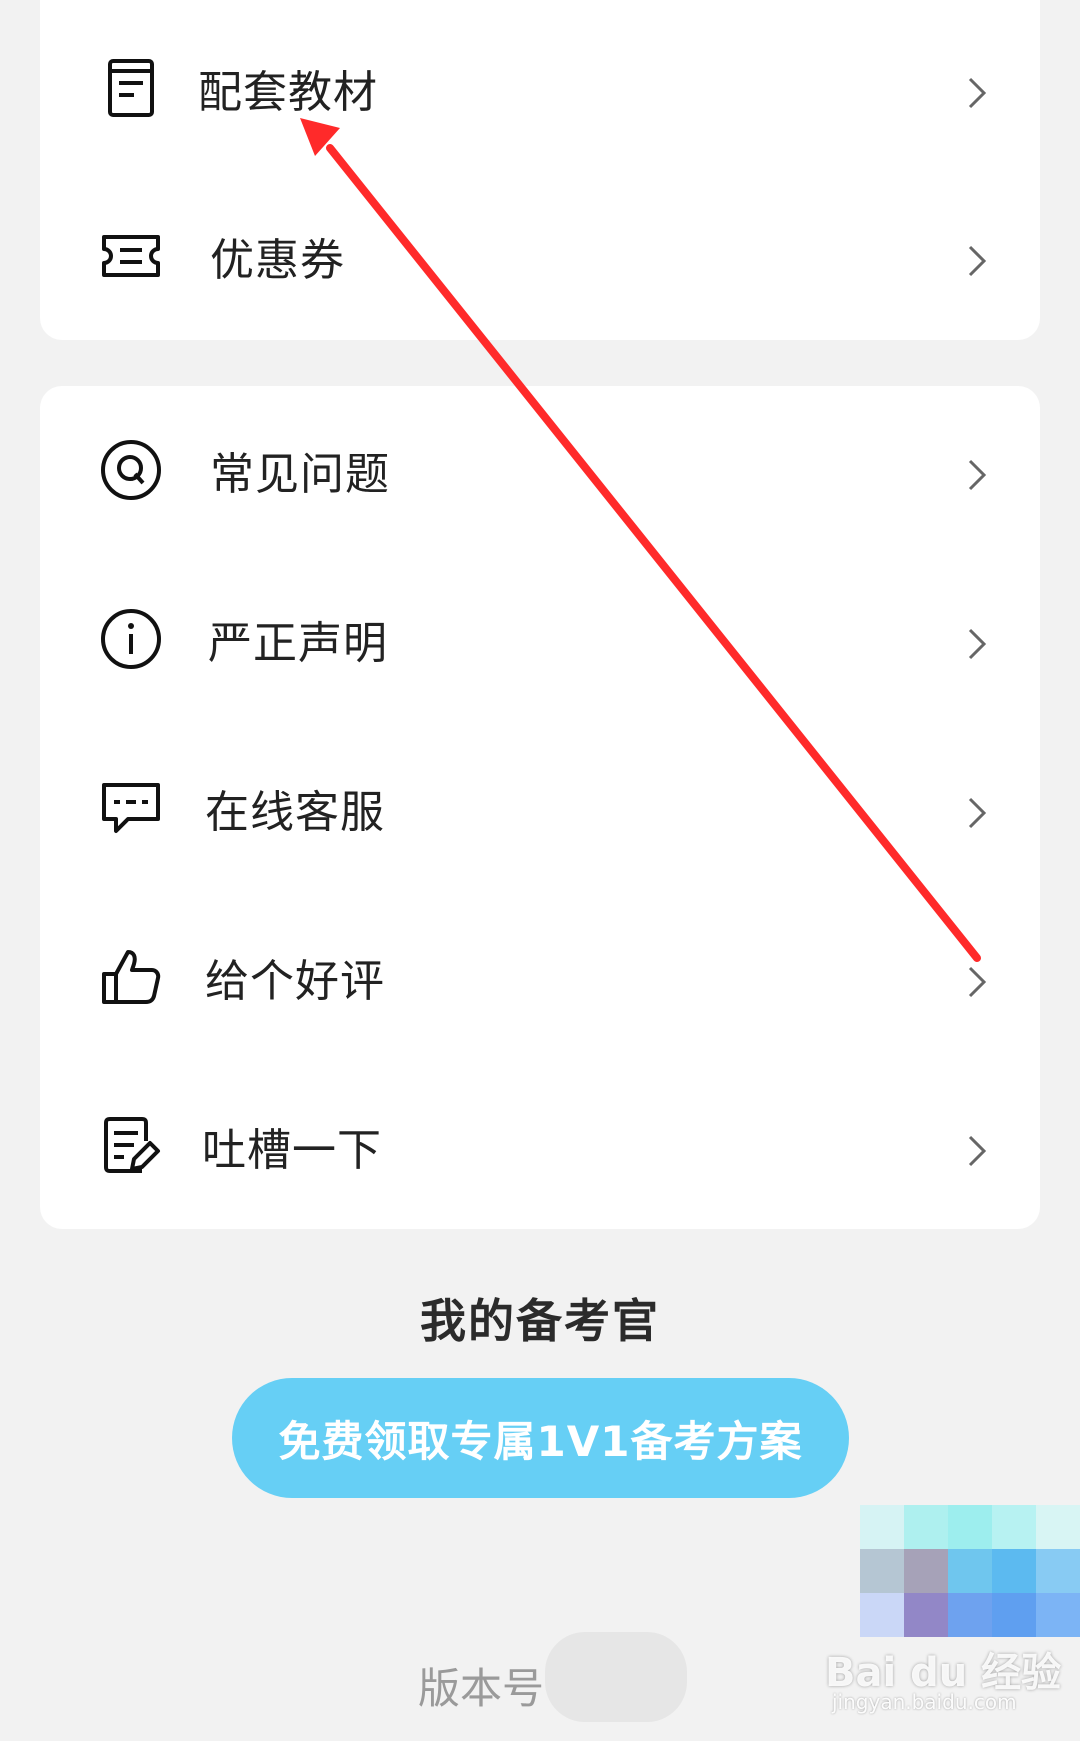 The width and height of the screenshot is (1080, 1741). I want to click on menu-item-statement: 严正声明, so click(540, 639).